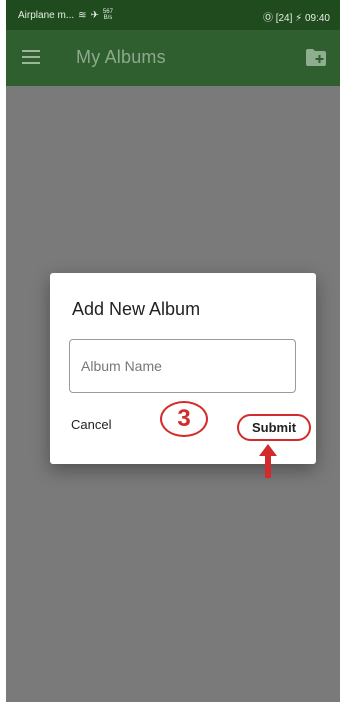  Describe the element at coordinates (184, 419) in the screenshot. I see `step-number-badge: 3` at that location.